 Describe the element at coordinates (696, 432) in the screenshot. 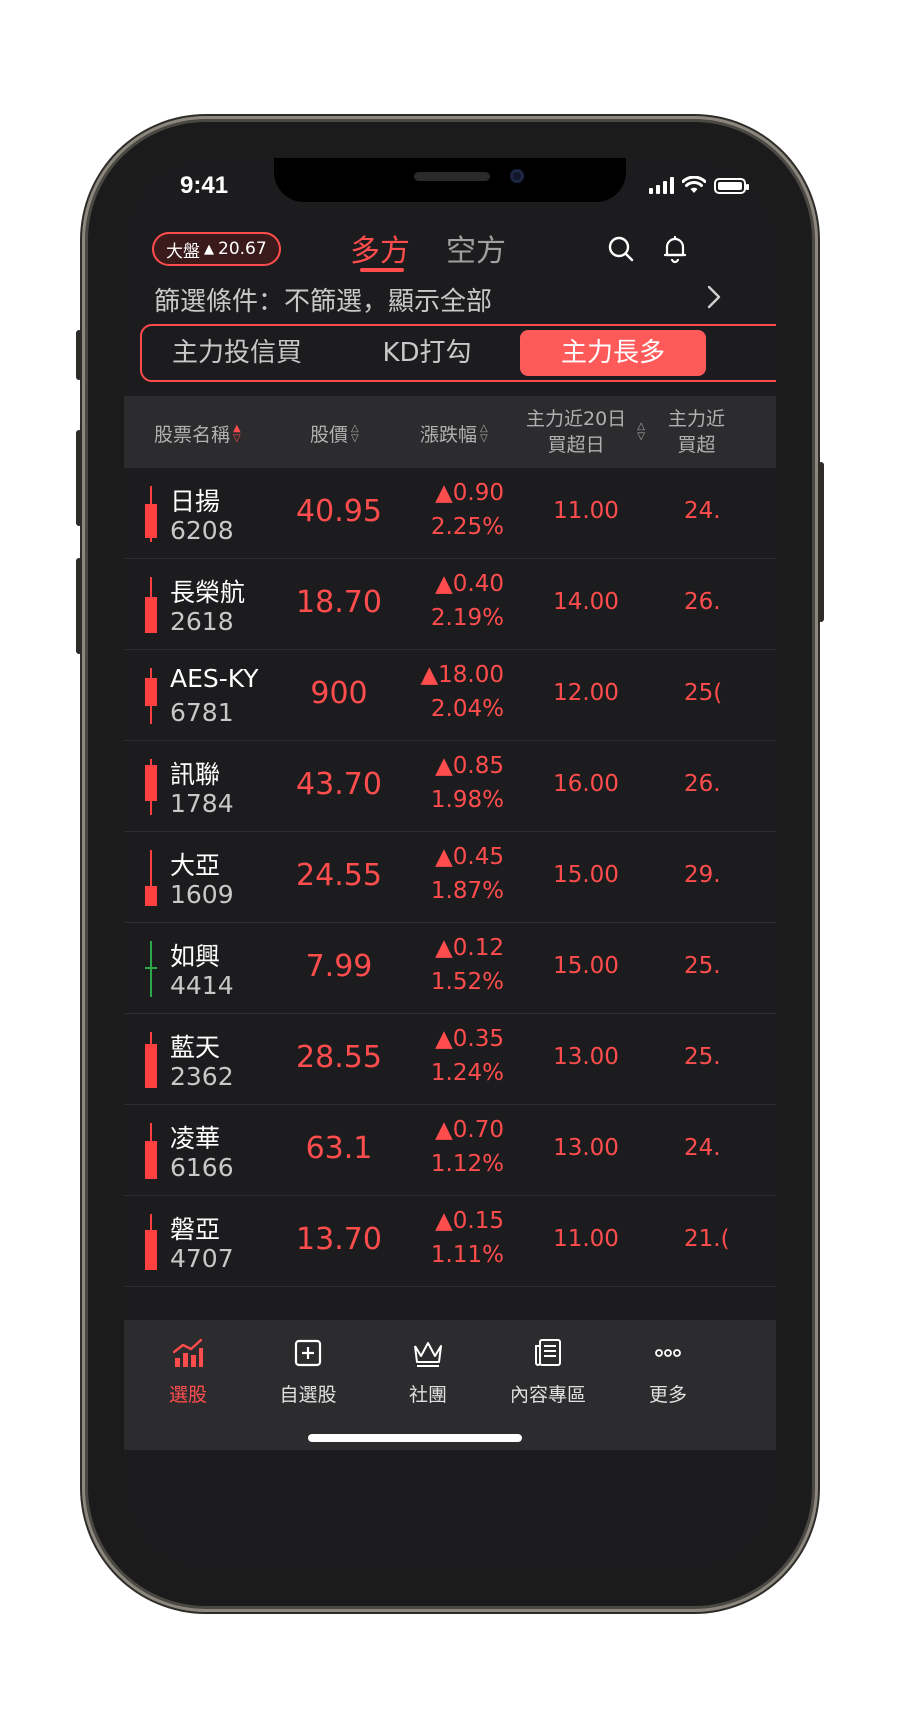

I see `col-main-x: 主力近 買超` at that location.